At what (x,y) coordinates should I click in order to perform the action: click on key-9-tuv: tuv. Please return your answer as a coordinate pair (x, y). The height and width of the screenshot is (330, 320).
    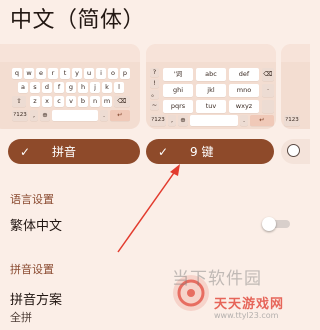
    Looking at the image, I should click on (211, 106).